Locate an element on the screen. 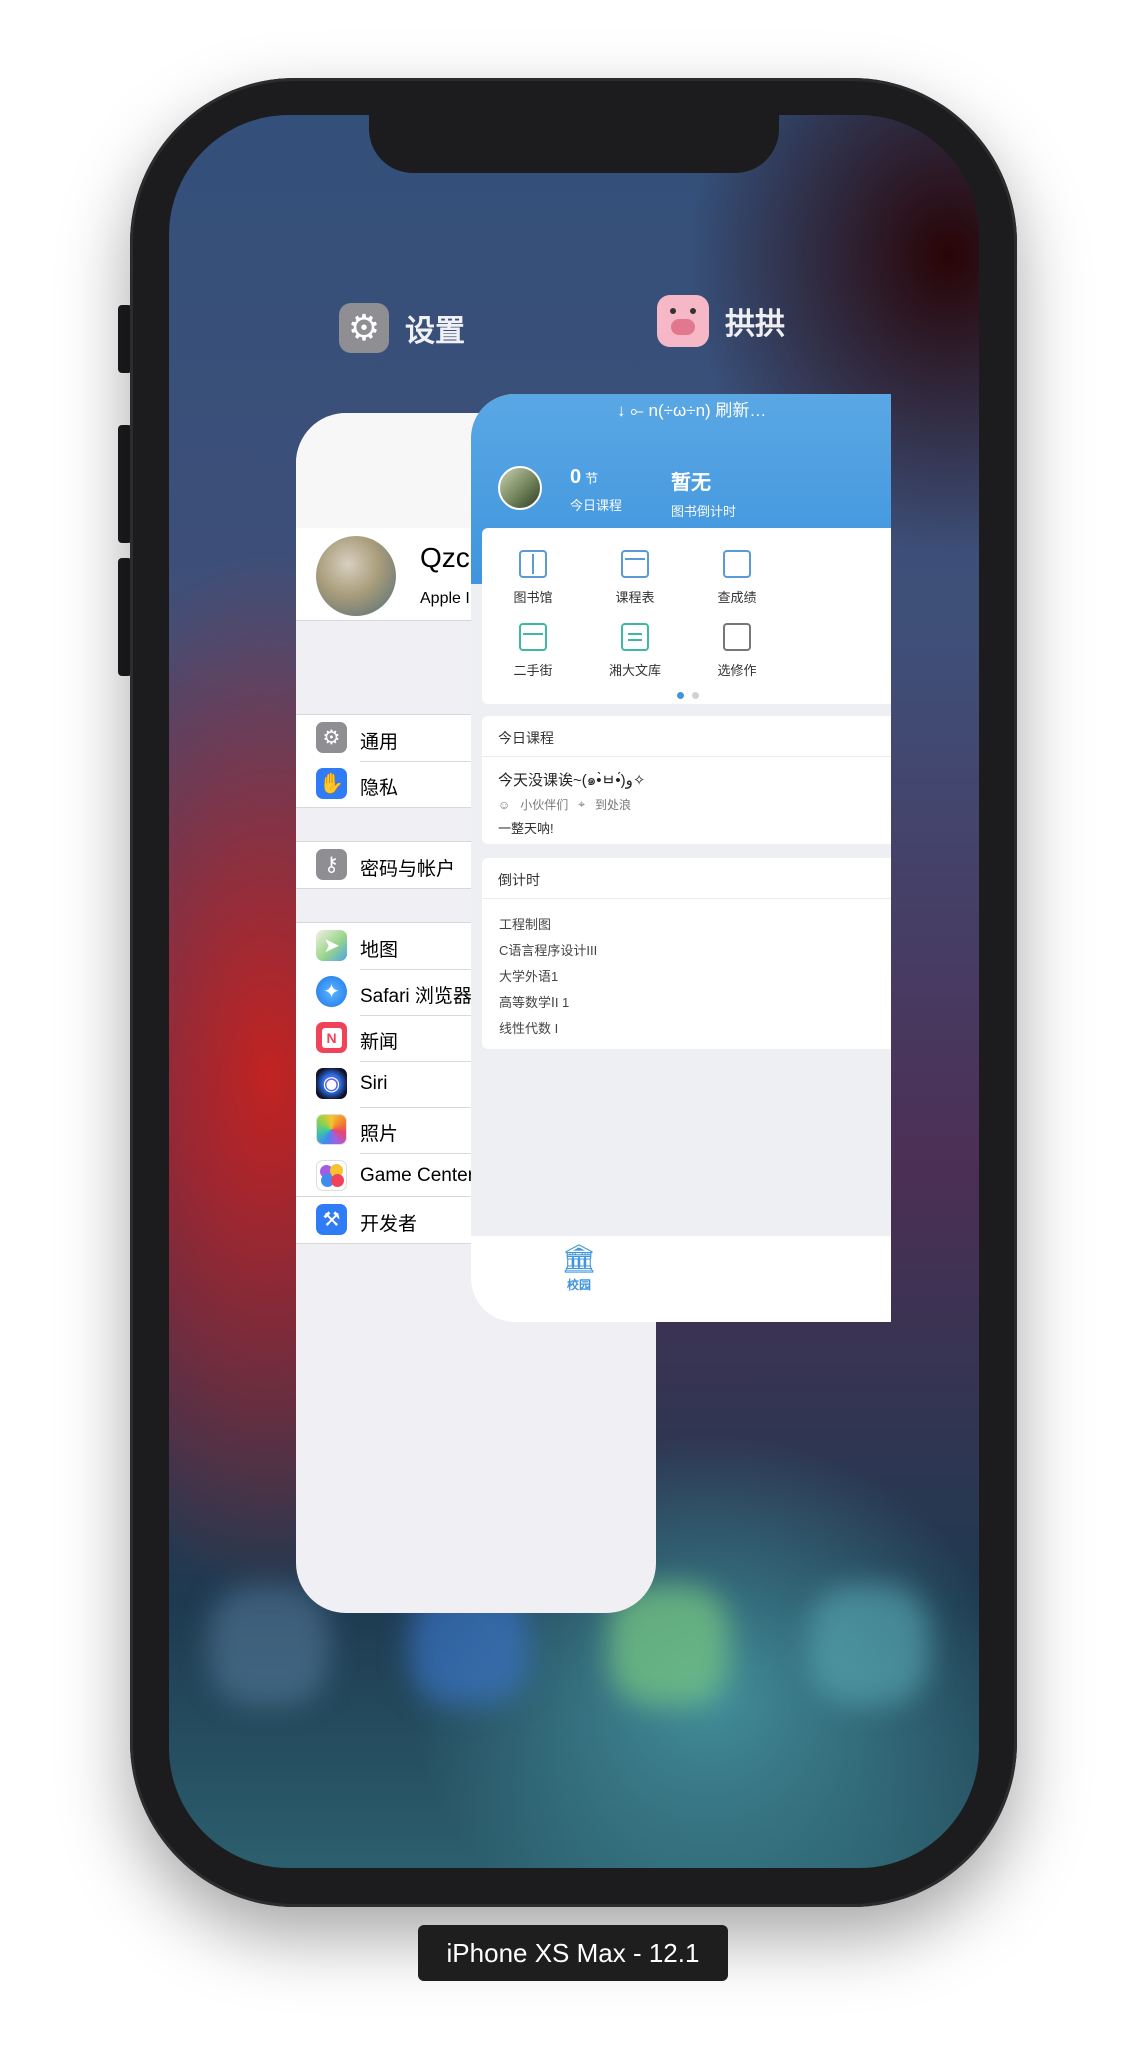  panel-title: 今日课程 is located at coordinates (526, 738).